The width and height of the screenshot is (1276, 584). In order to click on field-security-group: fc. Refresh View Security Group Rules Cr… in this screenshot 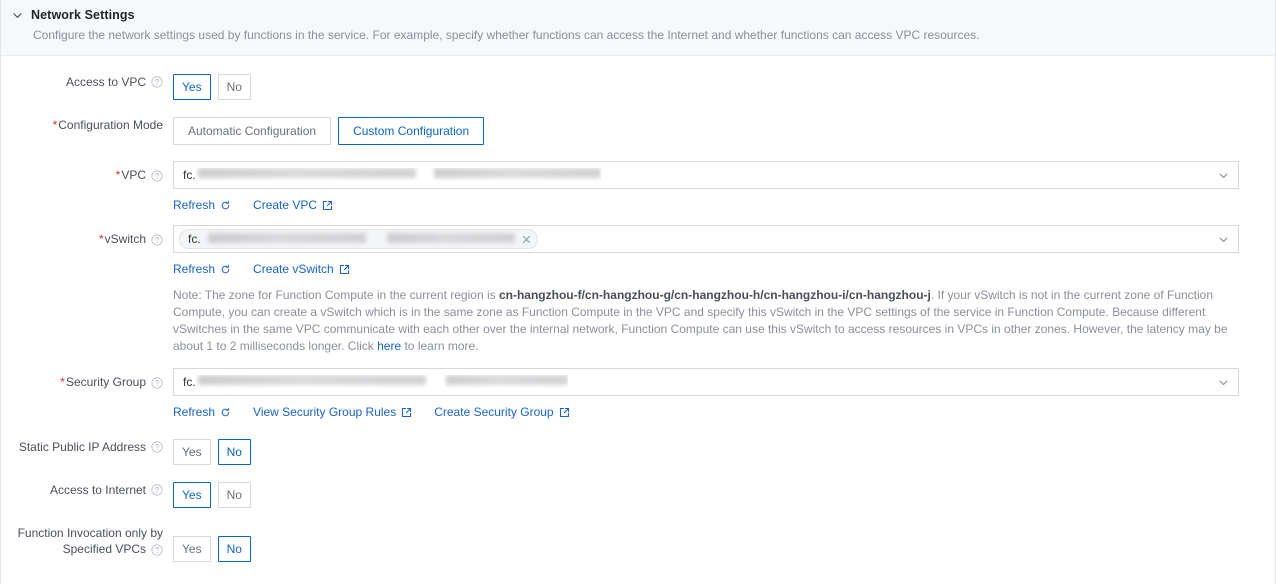, I will do `click(724, 393)`.